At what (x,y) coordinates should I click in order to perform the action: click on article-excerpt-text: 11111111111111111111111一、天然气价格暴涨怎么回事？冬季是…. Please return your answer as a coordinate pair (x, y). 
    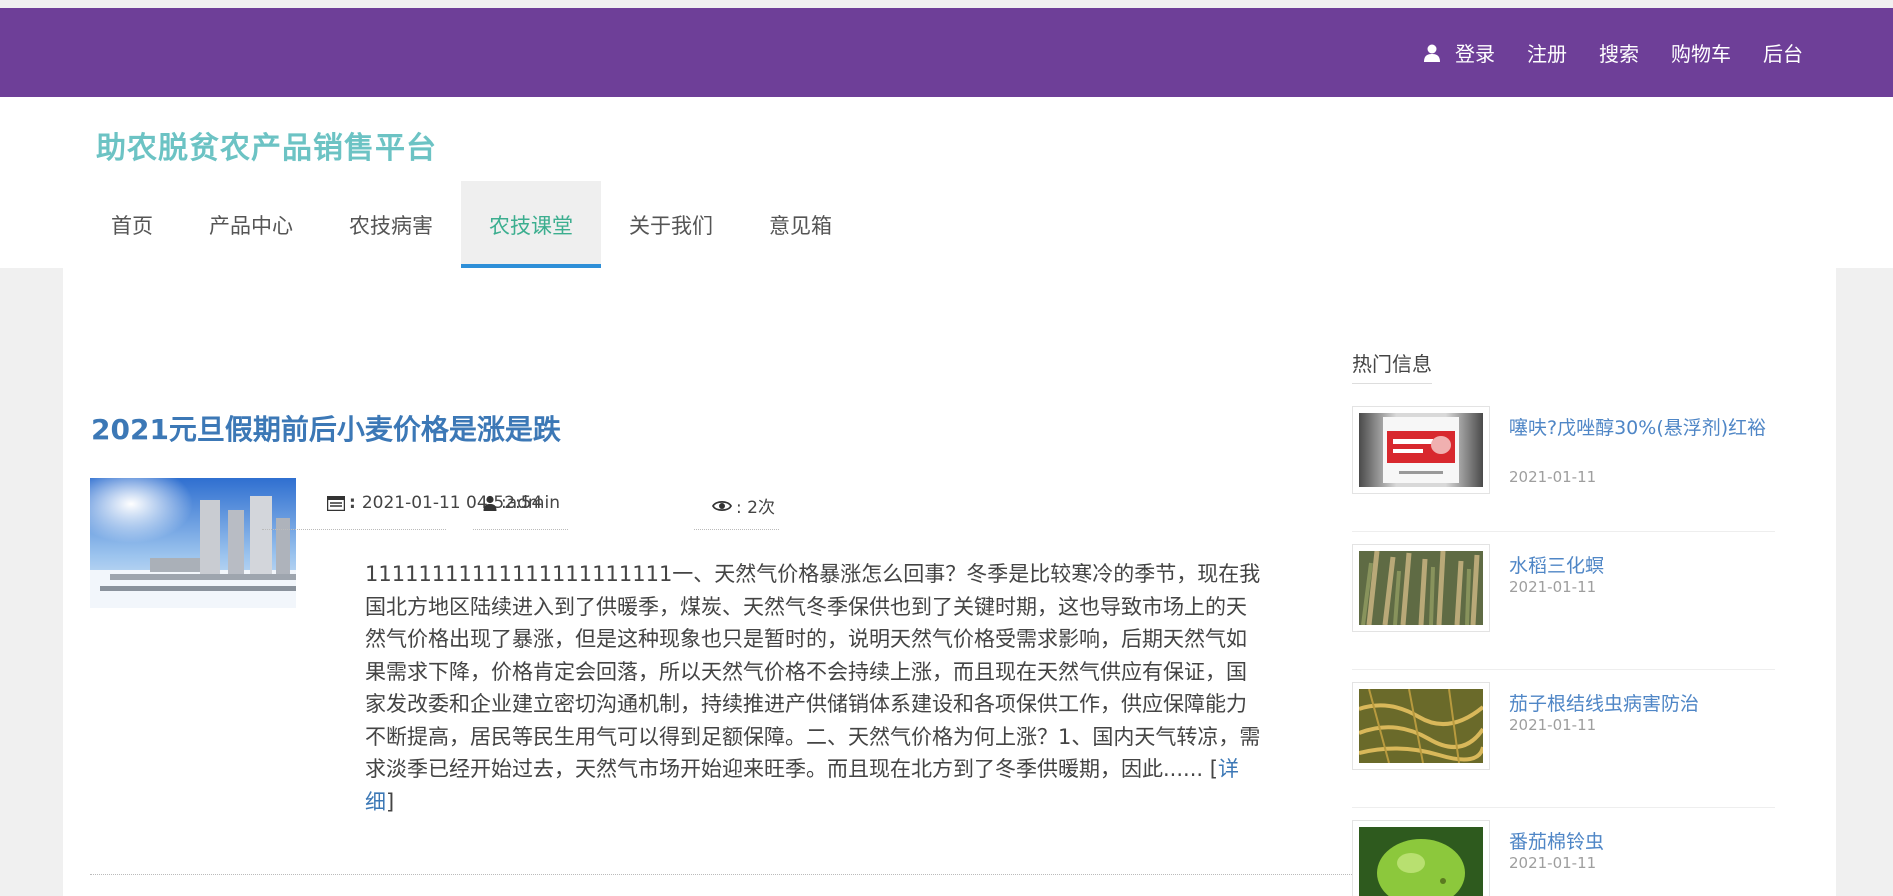
    Looking at the image, I should click on (813, 671).